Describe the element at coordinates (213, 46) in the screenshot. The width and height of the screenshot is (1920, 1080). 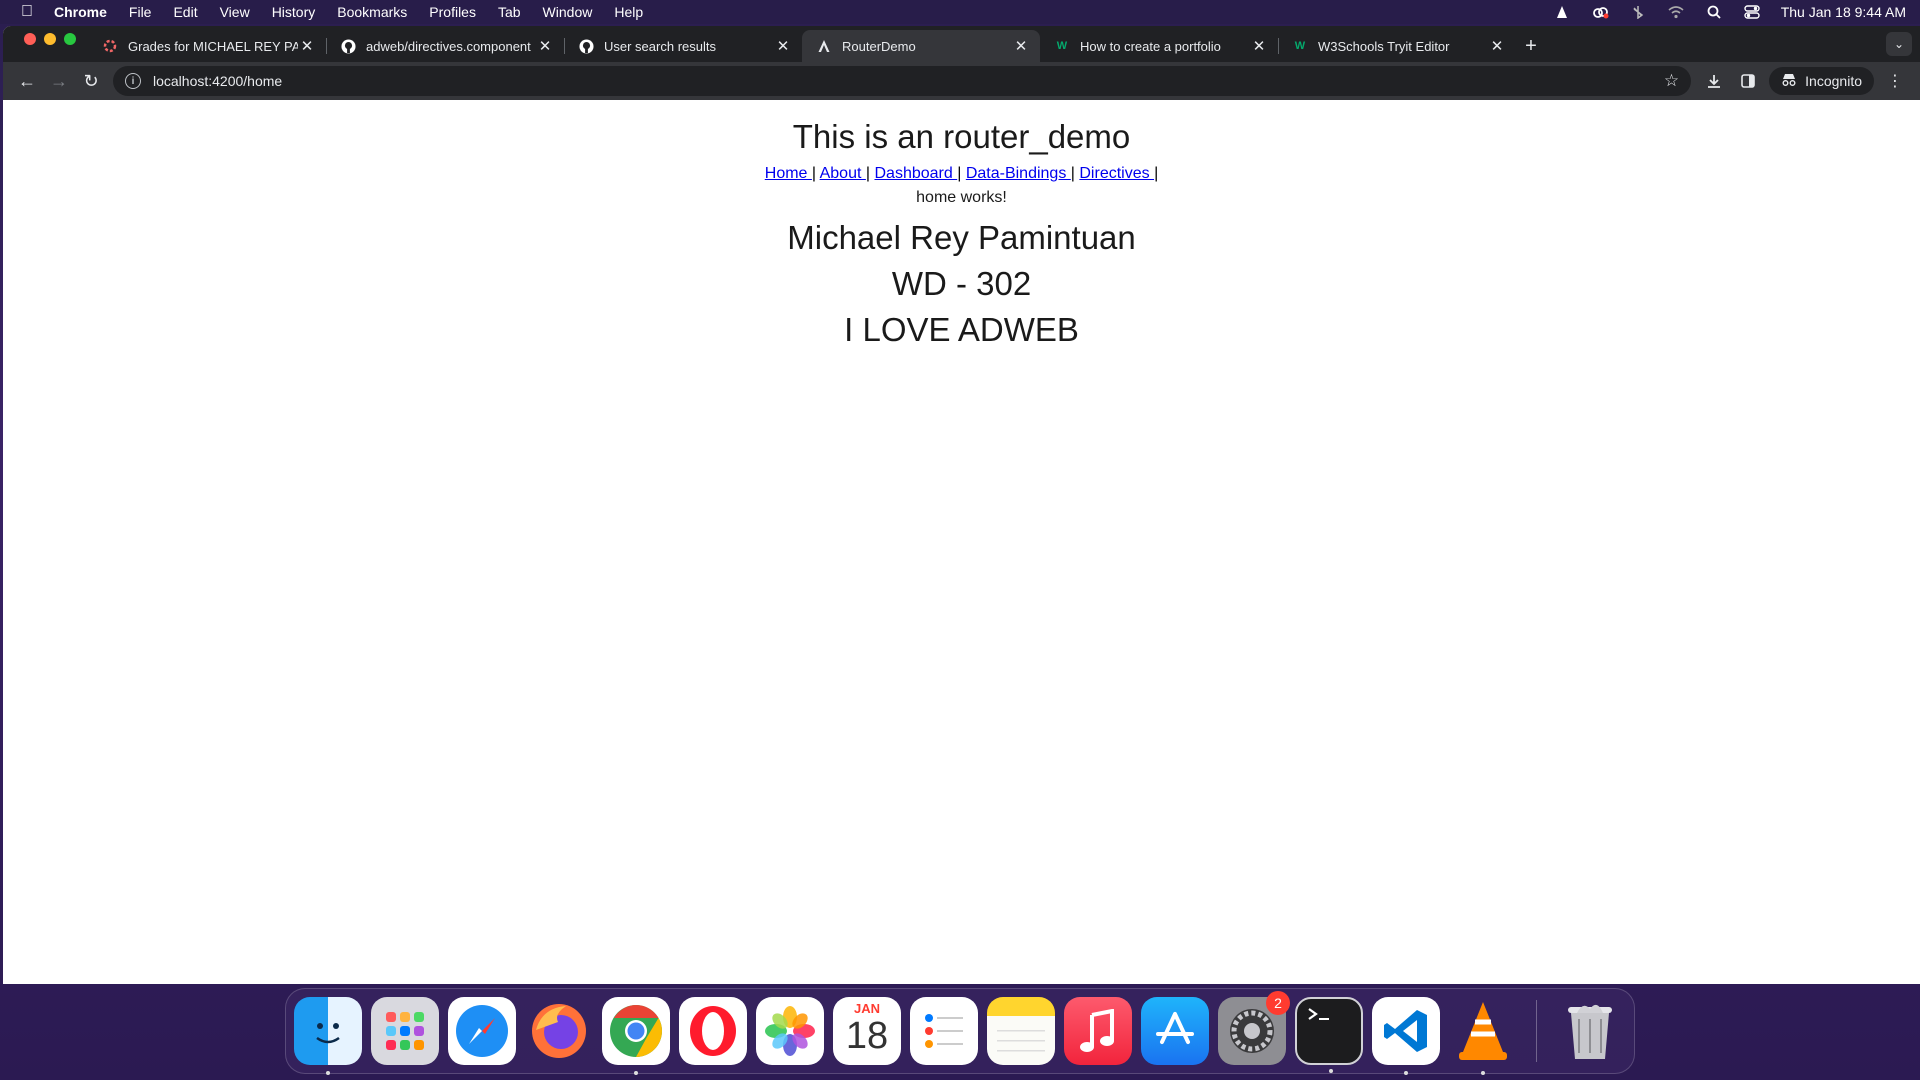
I see `tab-title: Grades for MICHAEL REY PAMINTUAN` at that location.